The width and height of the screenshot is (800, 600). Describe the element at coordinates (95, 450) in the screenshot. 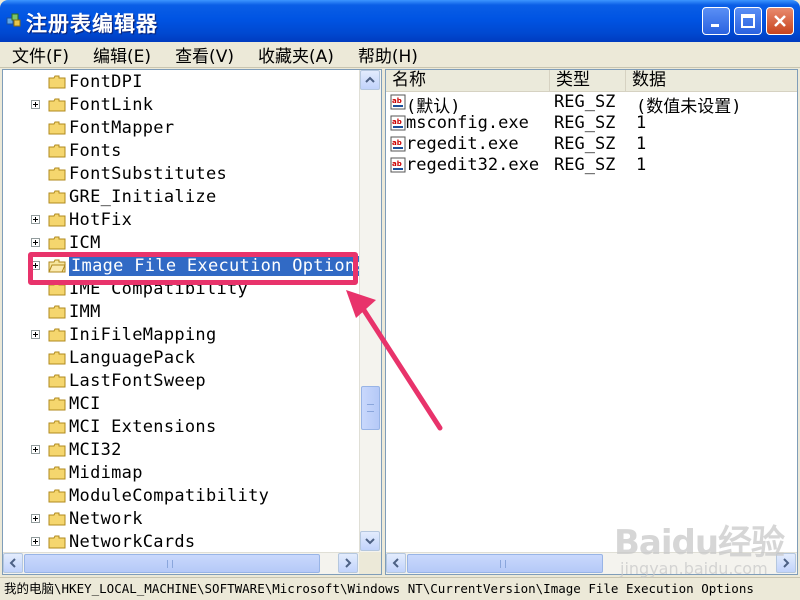

I see `tree-item-label: MCI32` at that location.